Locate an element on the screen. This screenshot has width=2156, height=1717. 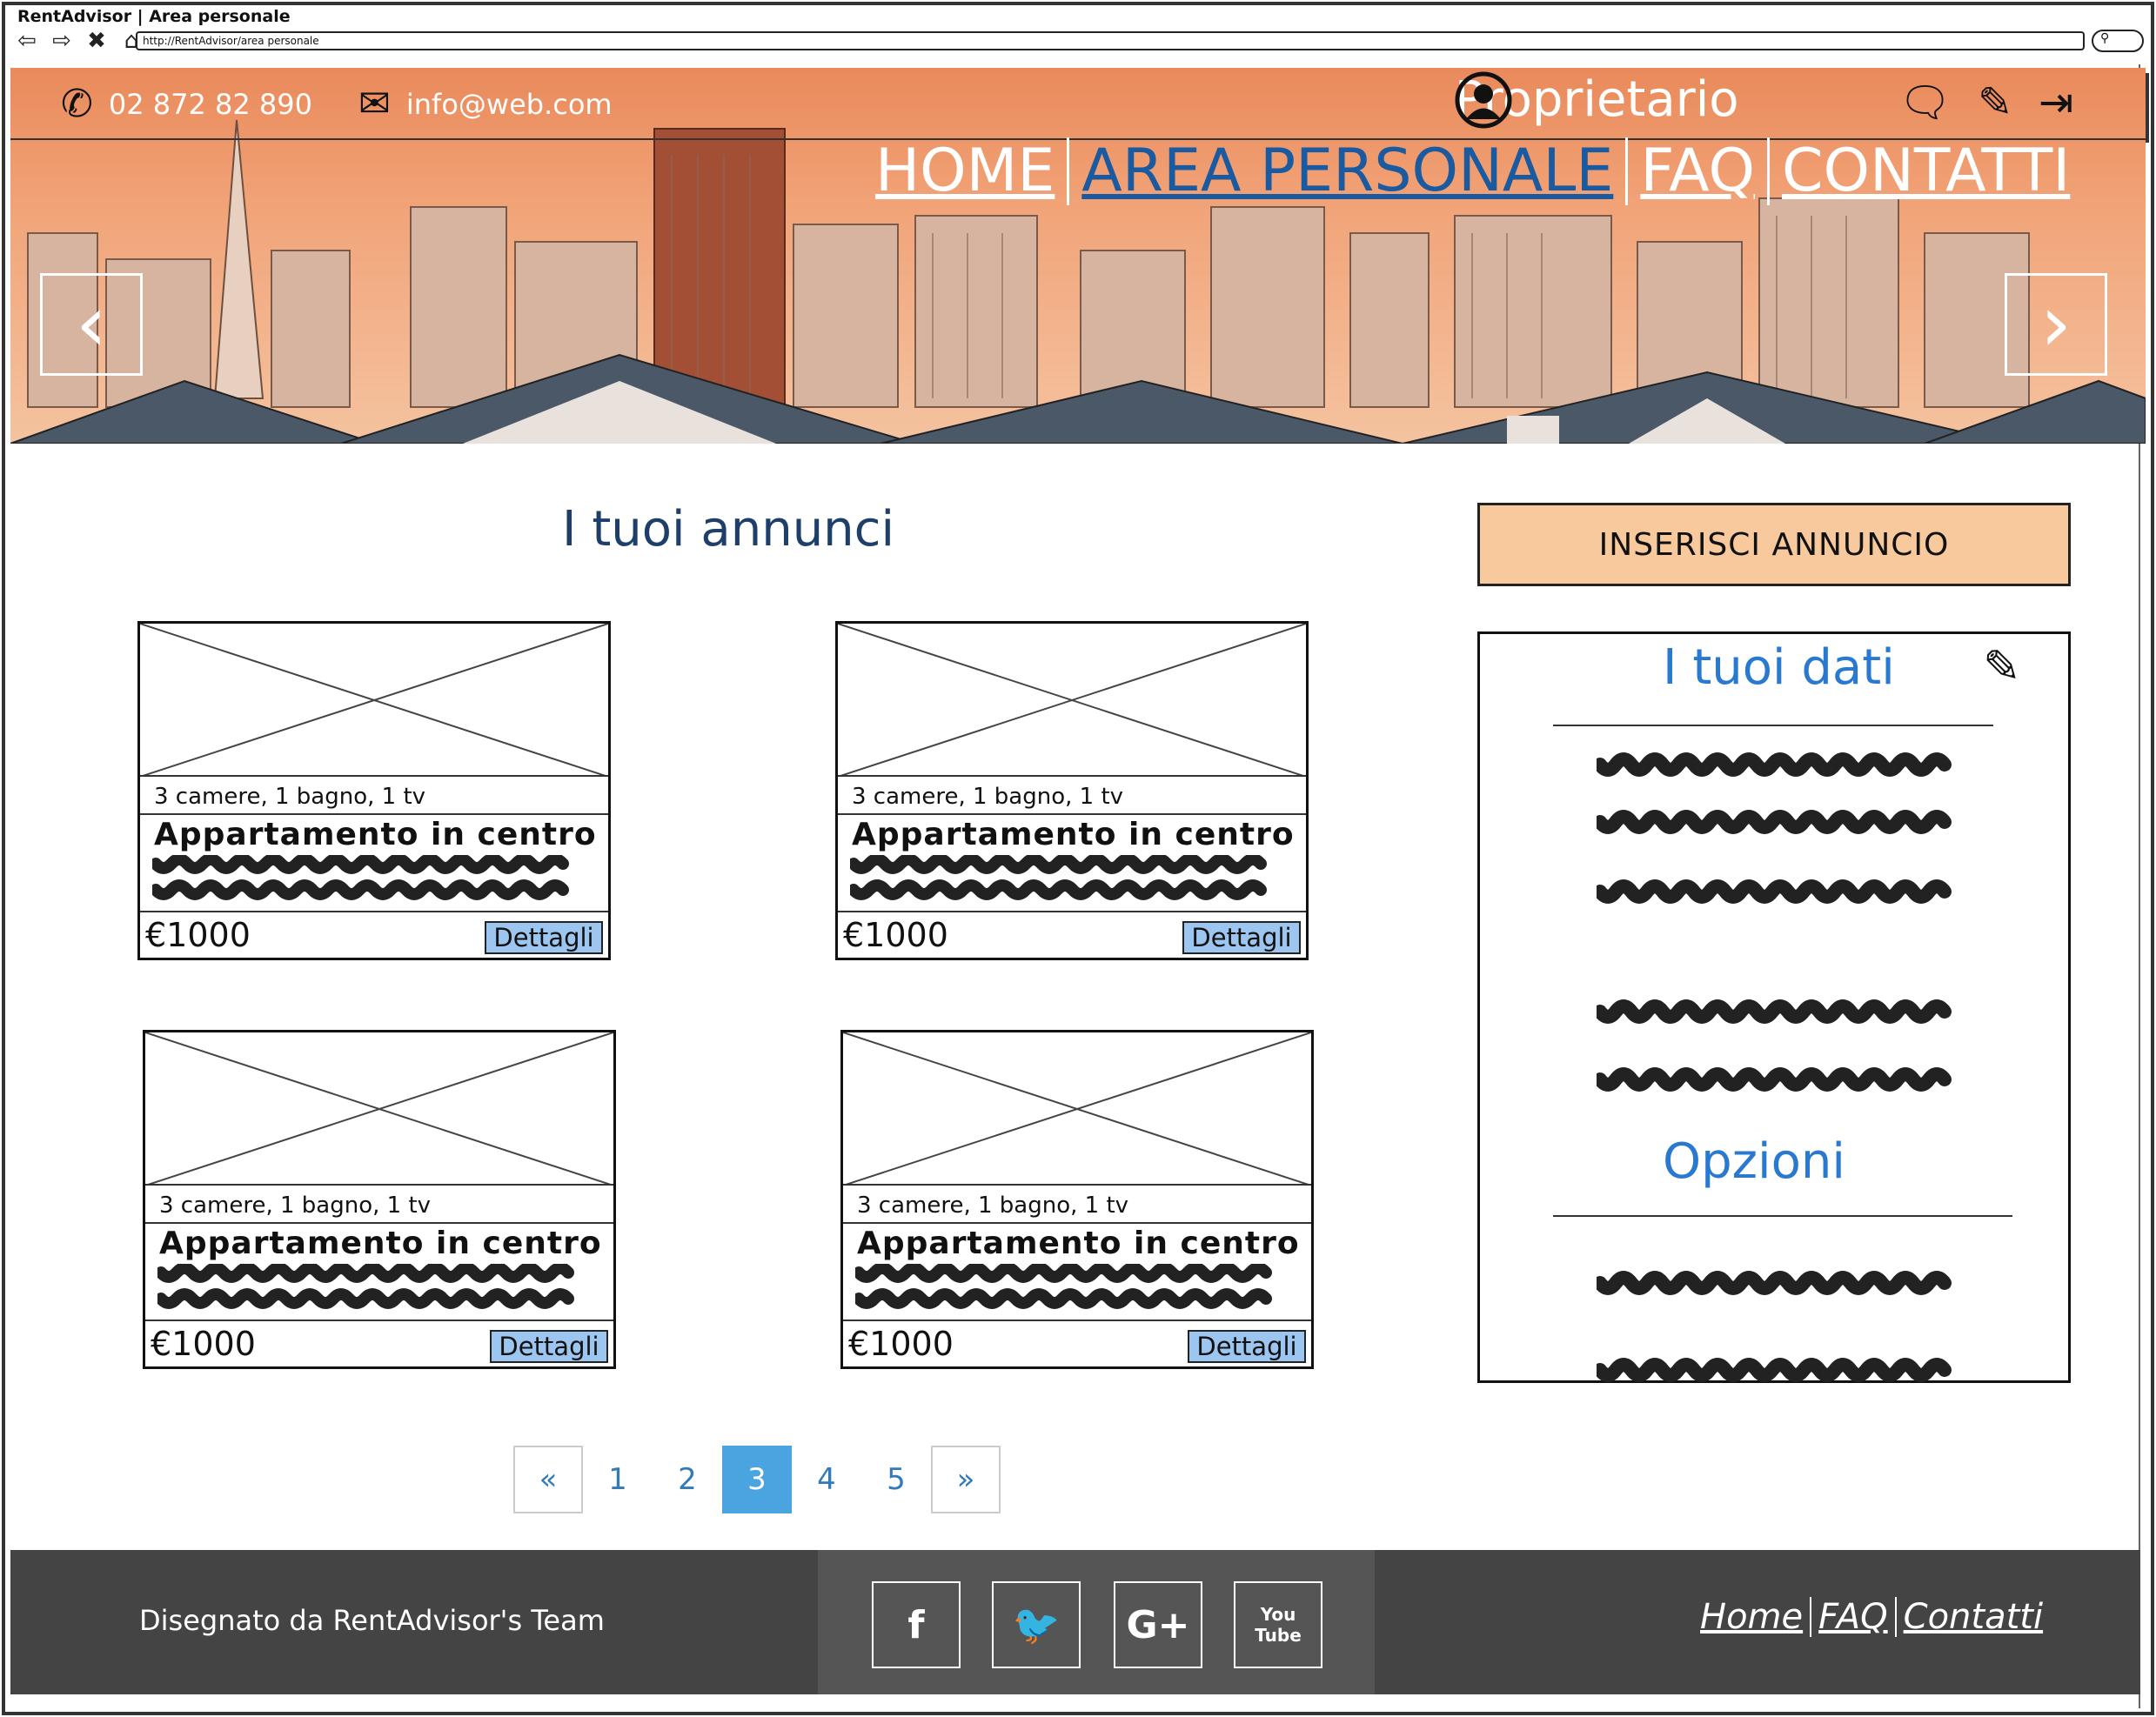
chevron-right-icon: › is located at coordinates (2056, 324).